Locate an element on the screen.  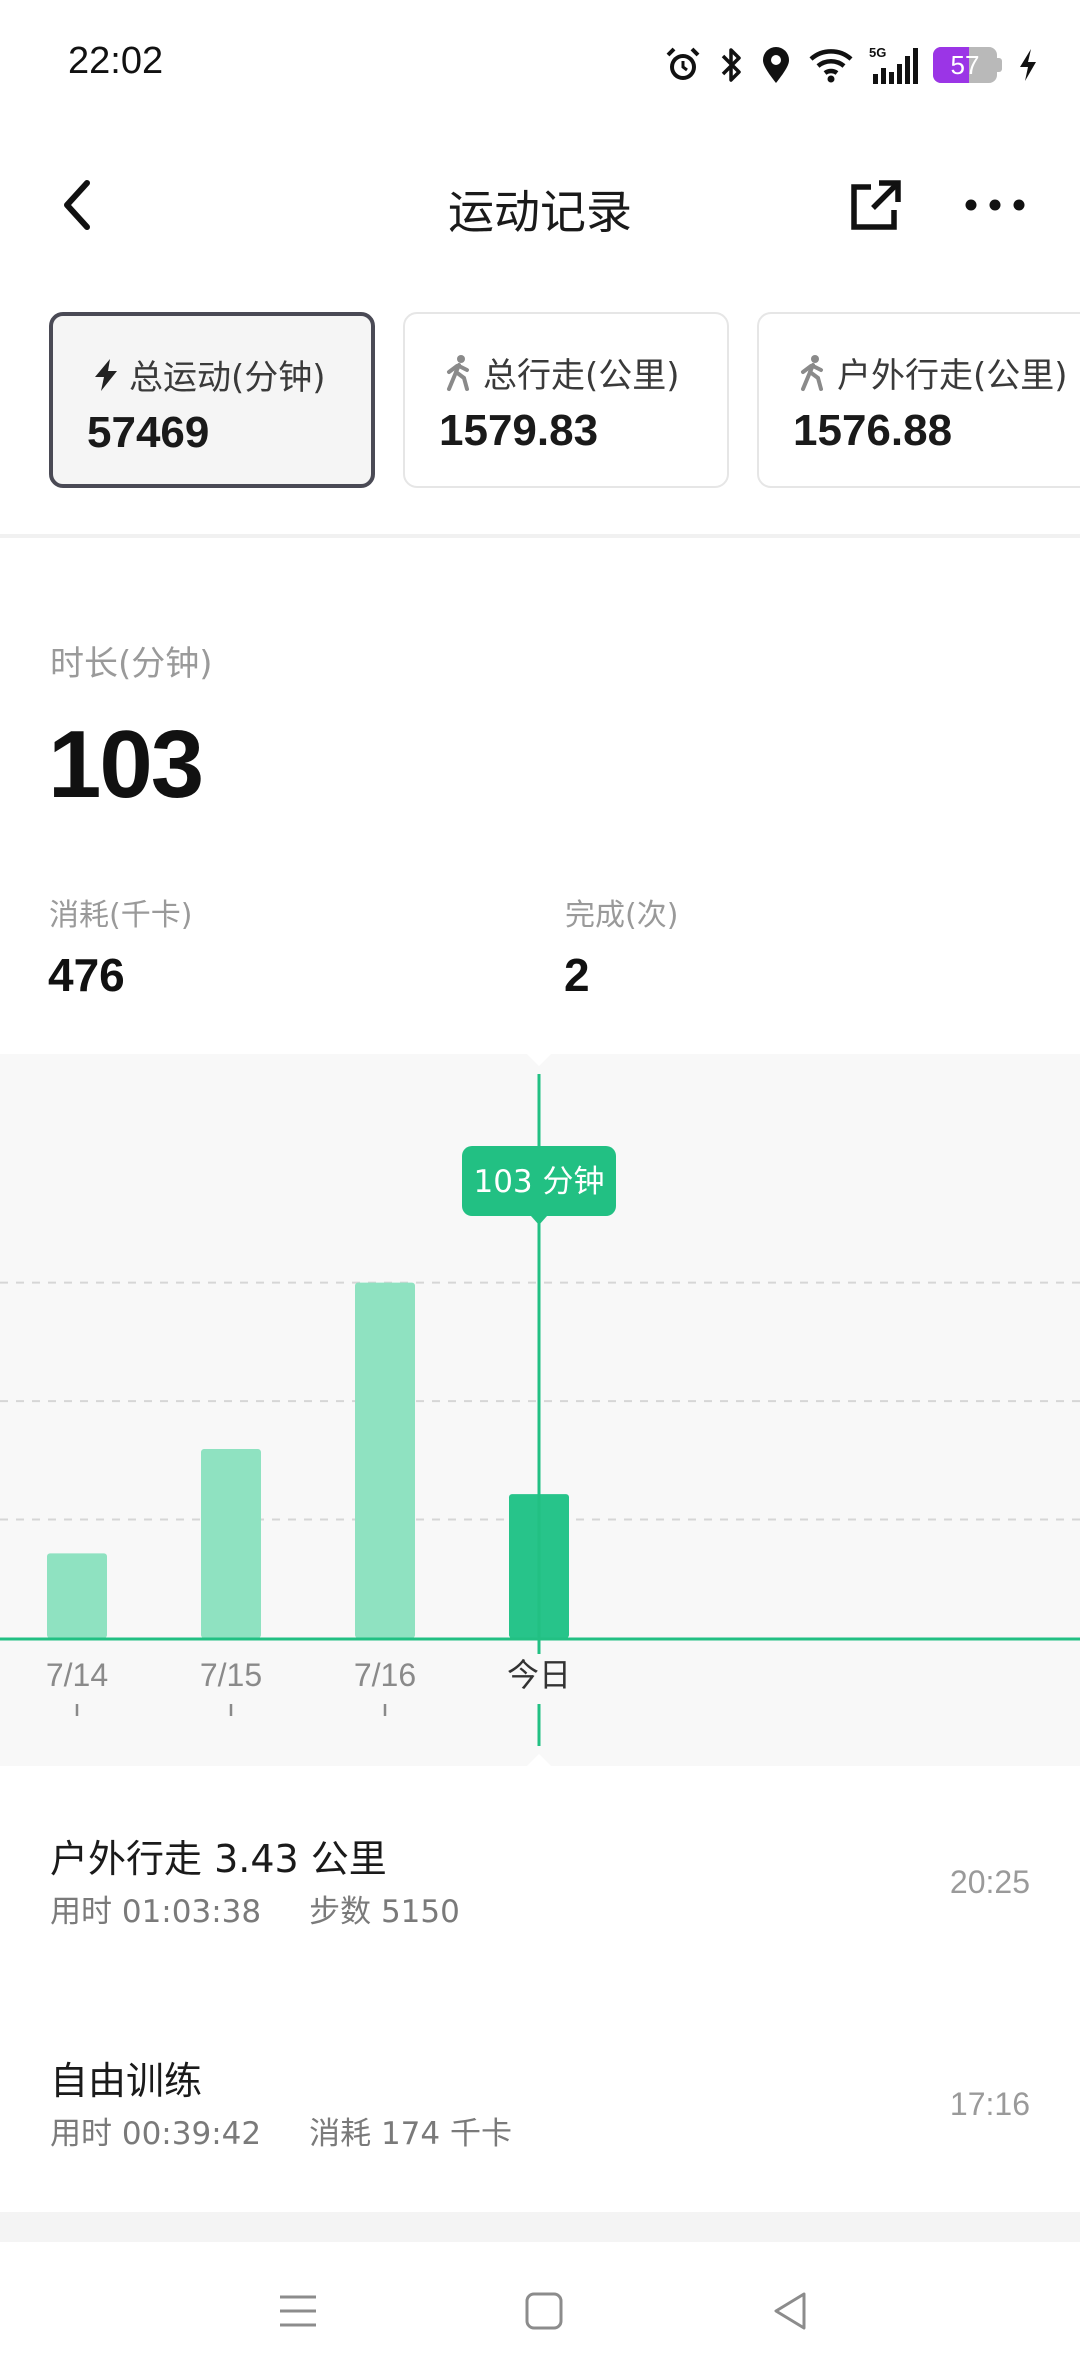
calories-label: 消耗(千卡) is located at coordinates (121, 915).